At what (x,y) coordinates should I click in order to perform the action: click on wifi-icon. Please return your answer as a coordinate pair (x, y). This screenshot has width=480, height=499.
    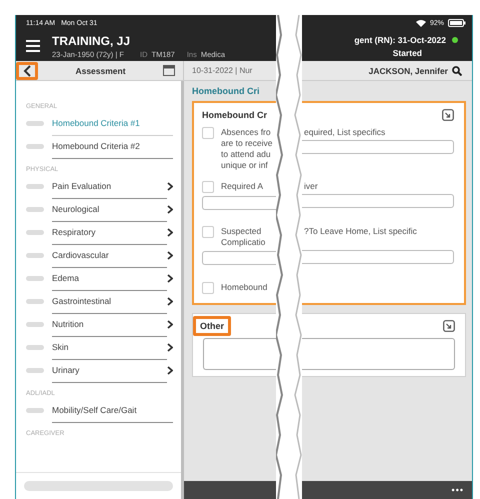
    Looking at the image, I should click on (421, 23).